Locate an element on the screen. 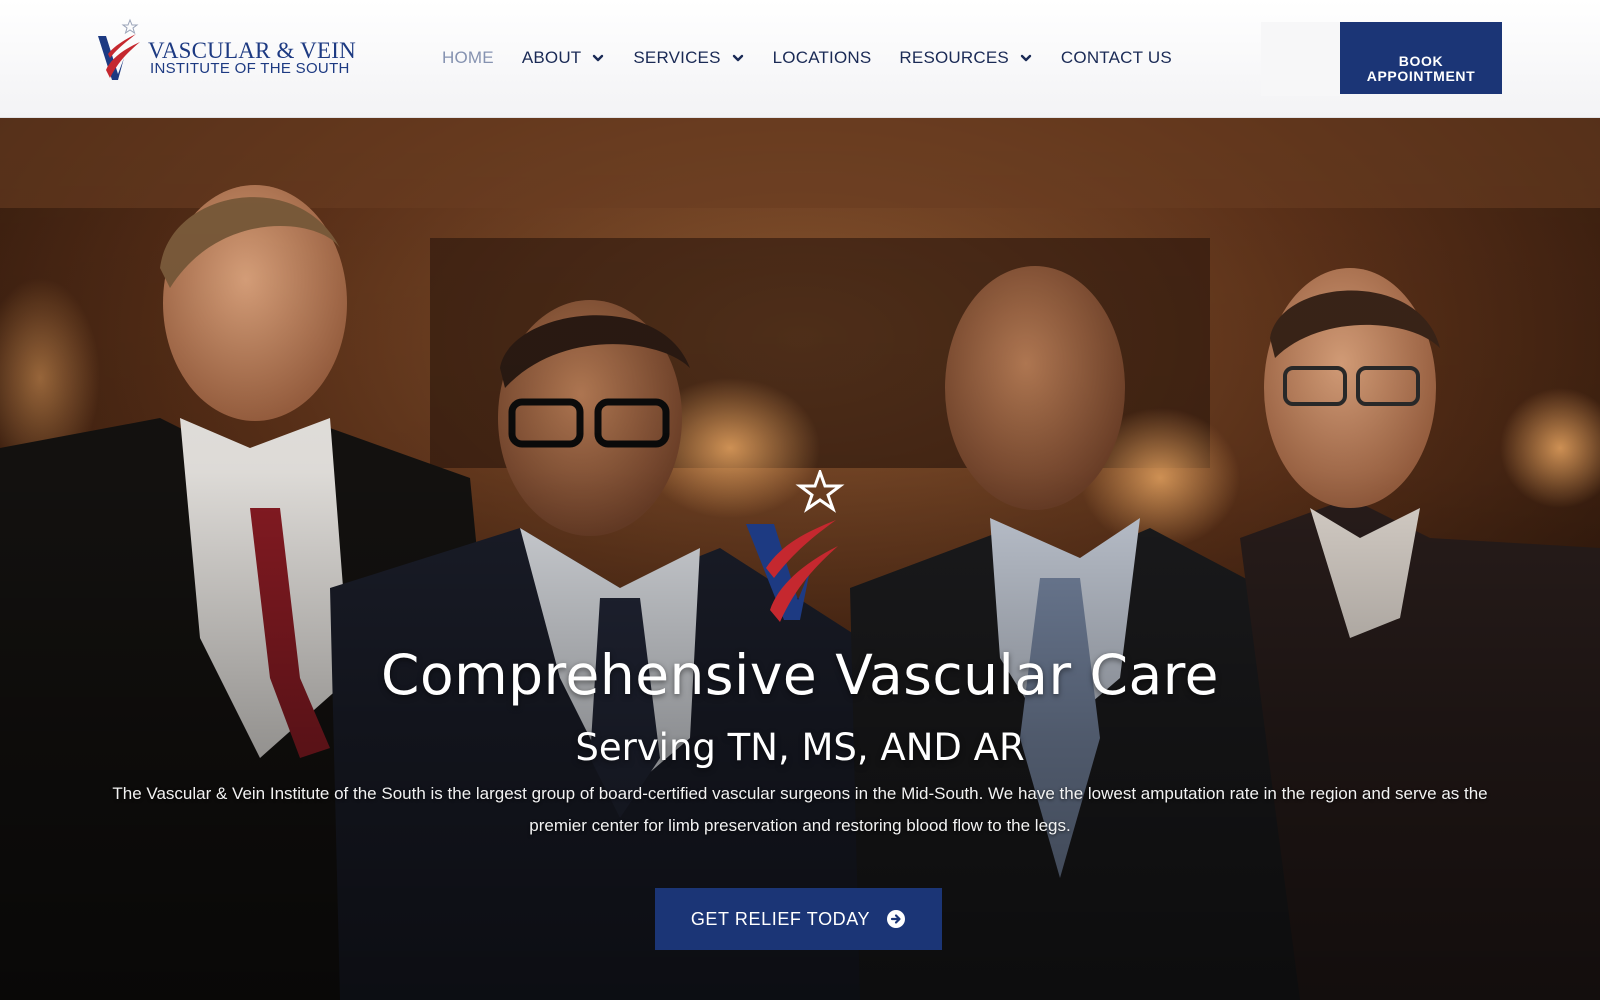 The height and width of the screenshot is (1000, 1600). book-button-line2: APPOINTMENT is located at coordinates (1421, 75).